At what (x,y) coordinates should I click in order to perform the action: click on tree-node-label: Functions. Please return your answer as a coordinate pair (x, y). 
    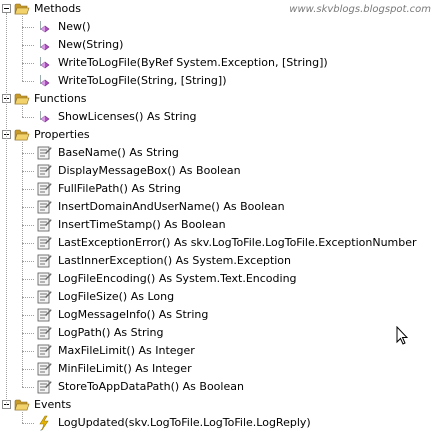
    Looking at the image, I should click on (60, 98).